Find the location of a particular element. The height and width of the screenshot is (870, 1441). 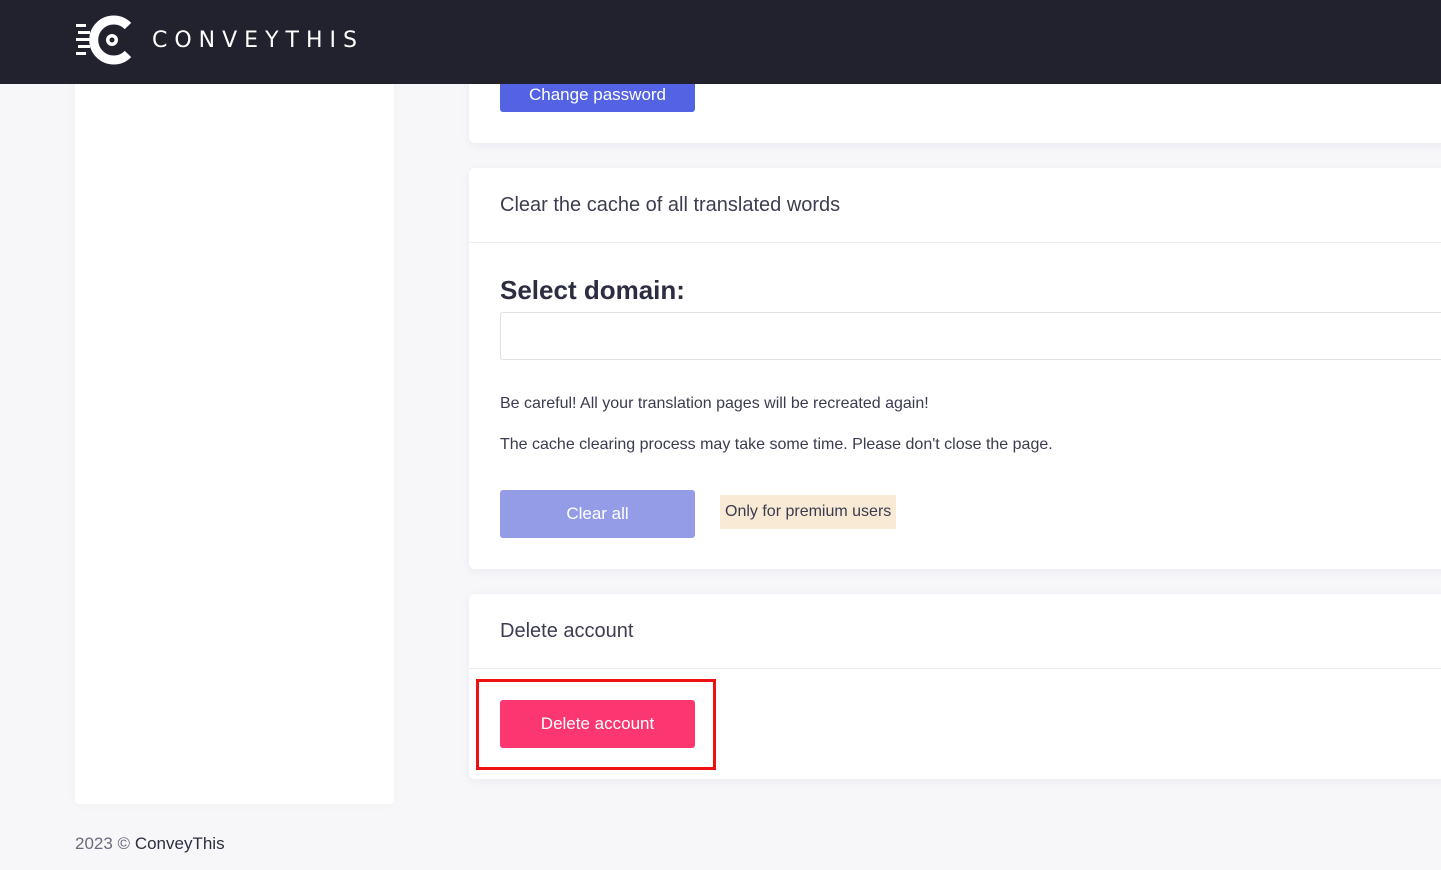

delete-account-card: Delete account Delete account is located at coordinates (955, 686).